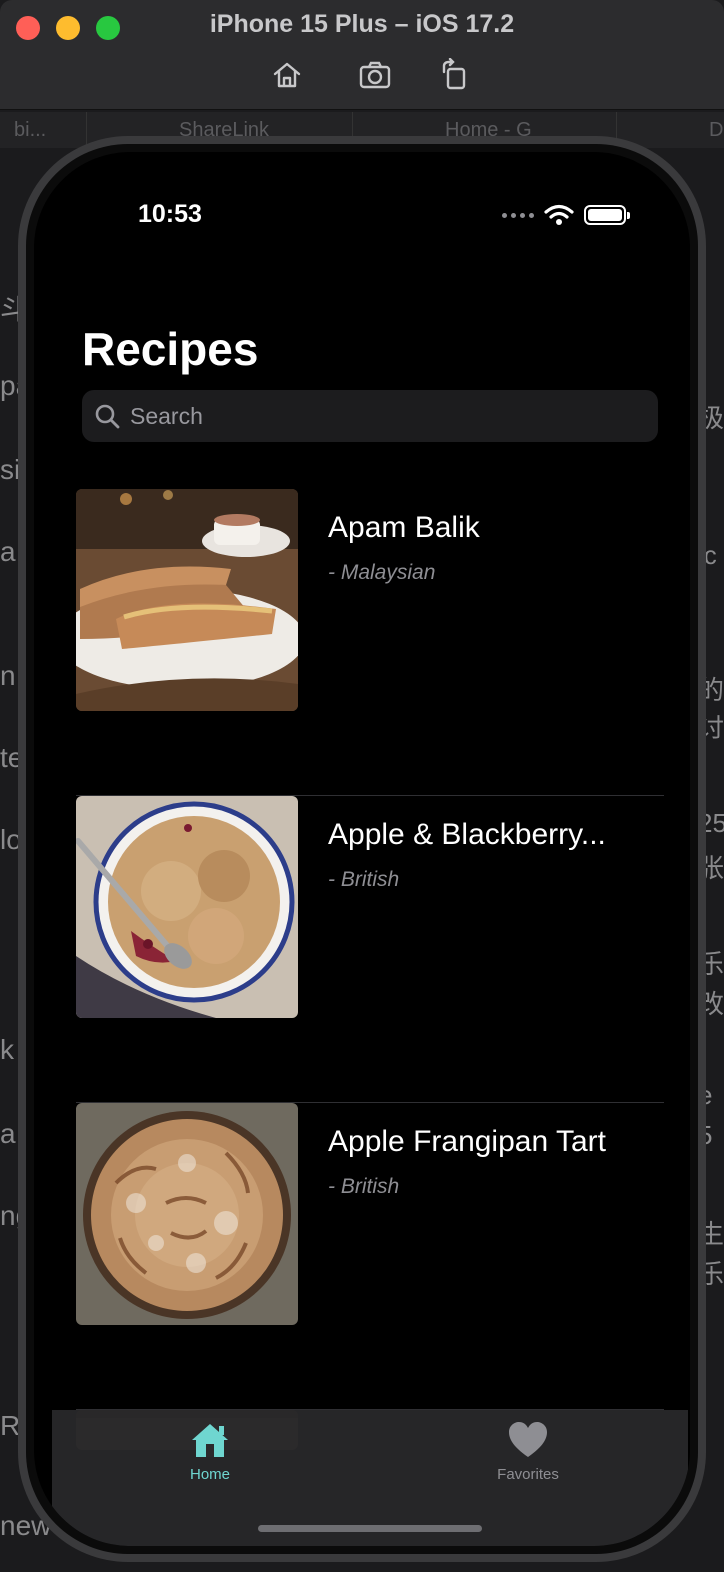 This screenshot has height=1572, width=724. Describe the element at coordinates (528, 1439) in the screenshot. I see `heart-fill-icon` at that location.